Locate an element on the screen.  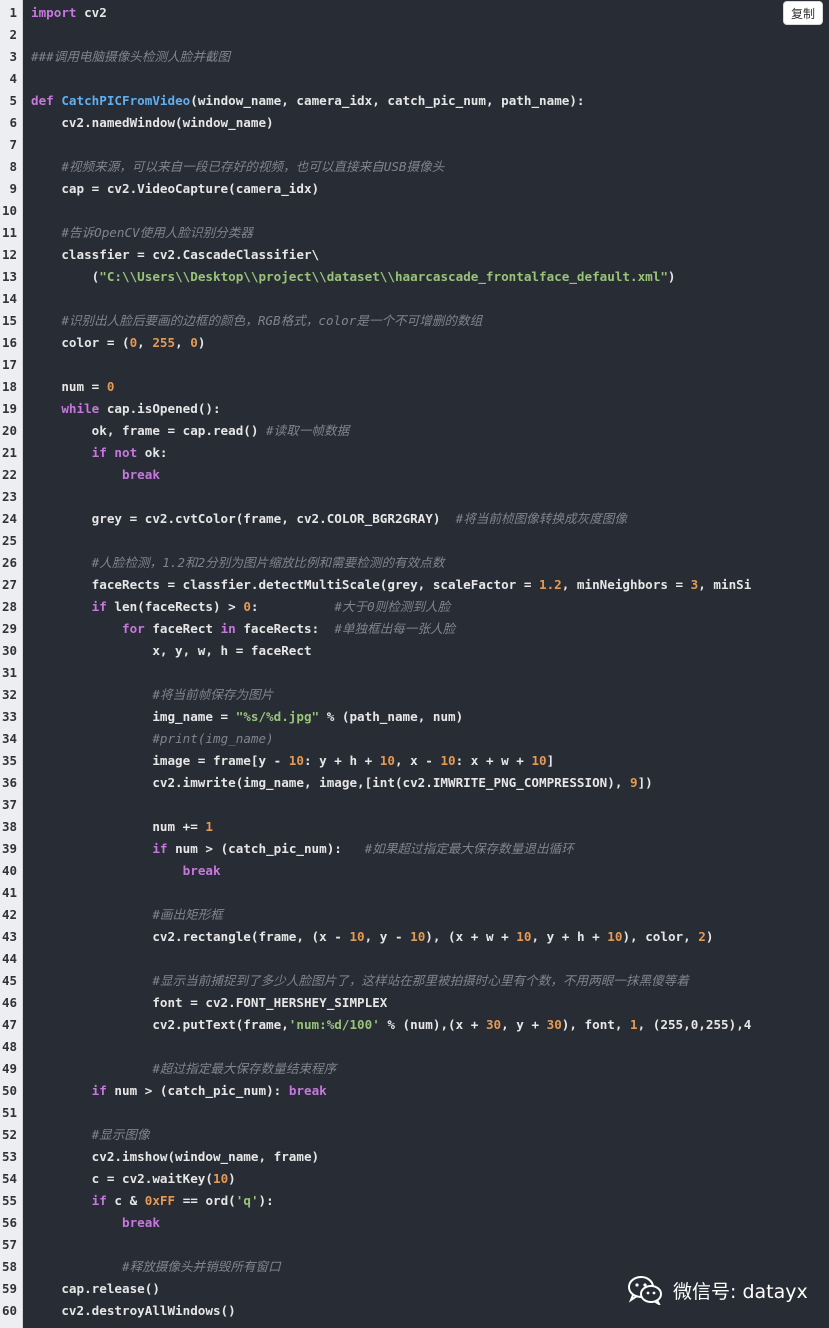
line-number: 21 is located at coordinates (9, 452).